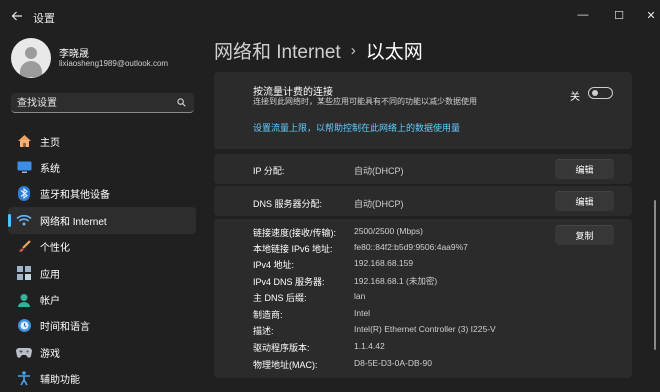  What do you see at coordinates (50, 143) in the screenshot?
I see `sidebar-item-label: 主页` at bounding box center [50, 143].